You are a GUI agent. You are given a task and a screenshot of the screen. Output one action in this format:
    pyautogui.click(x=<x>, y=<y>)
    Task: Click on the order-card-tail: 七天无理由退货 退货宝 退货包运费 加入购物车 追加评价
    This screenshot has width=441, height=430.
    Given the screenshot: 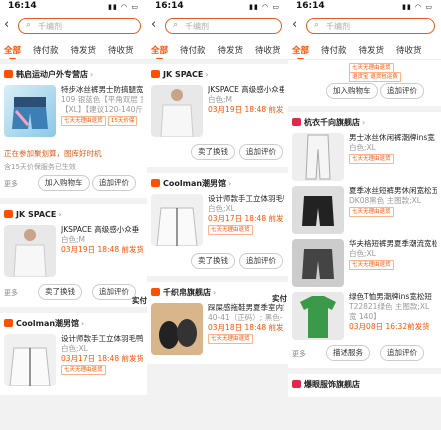 What is the action you would take?
    pyautogui.click(x=364, y=83)
    